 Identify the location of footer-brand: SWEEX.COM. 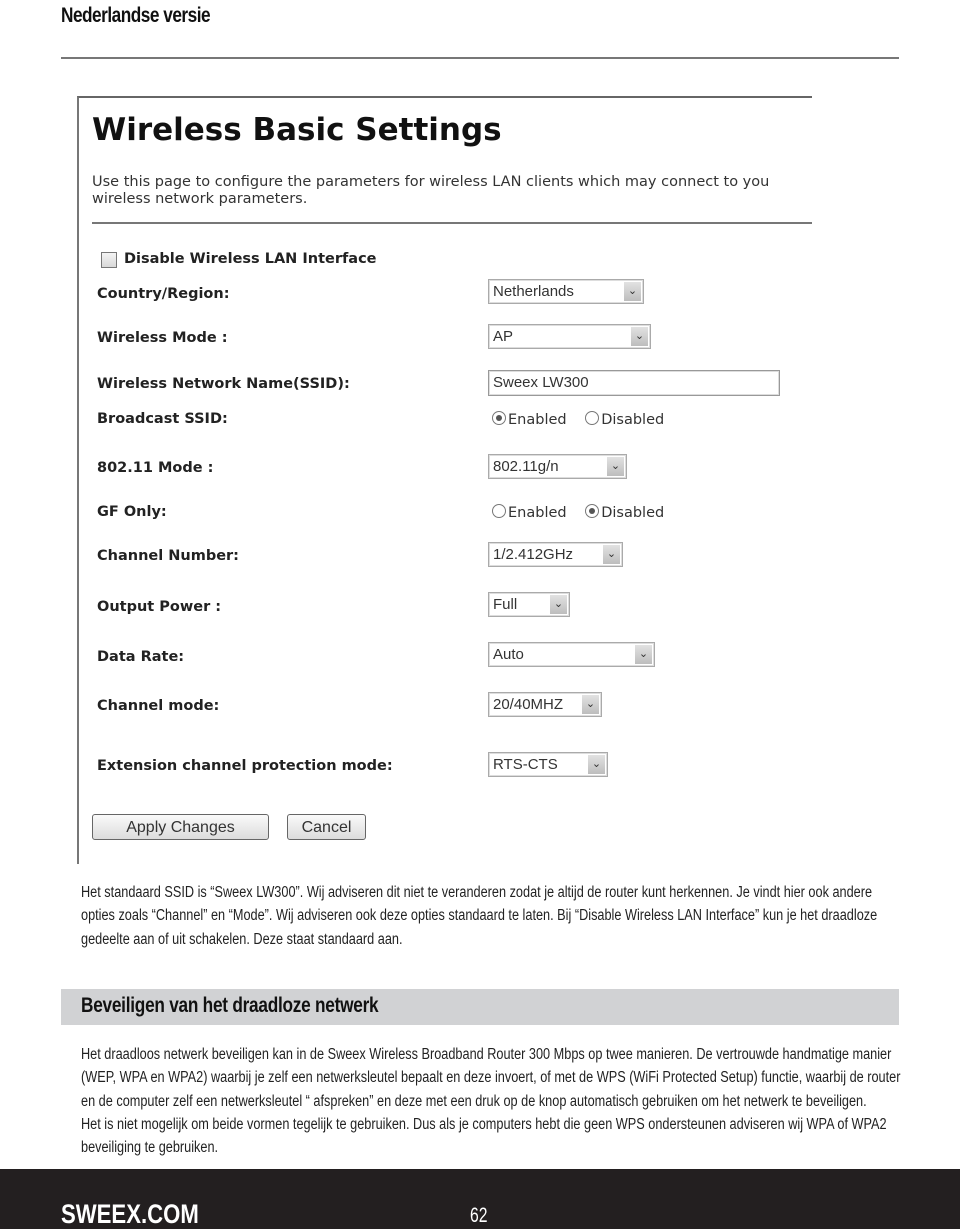
(130, 1214).